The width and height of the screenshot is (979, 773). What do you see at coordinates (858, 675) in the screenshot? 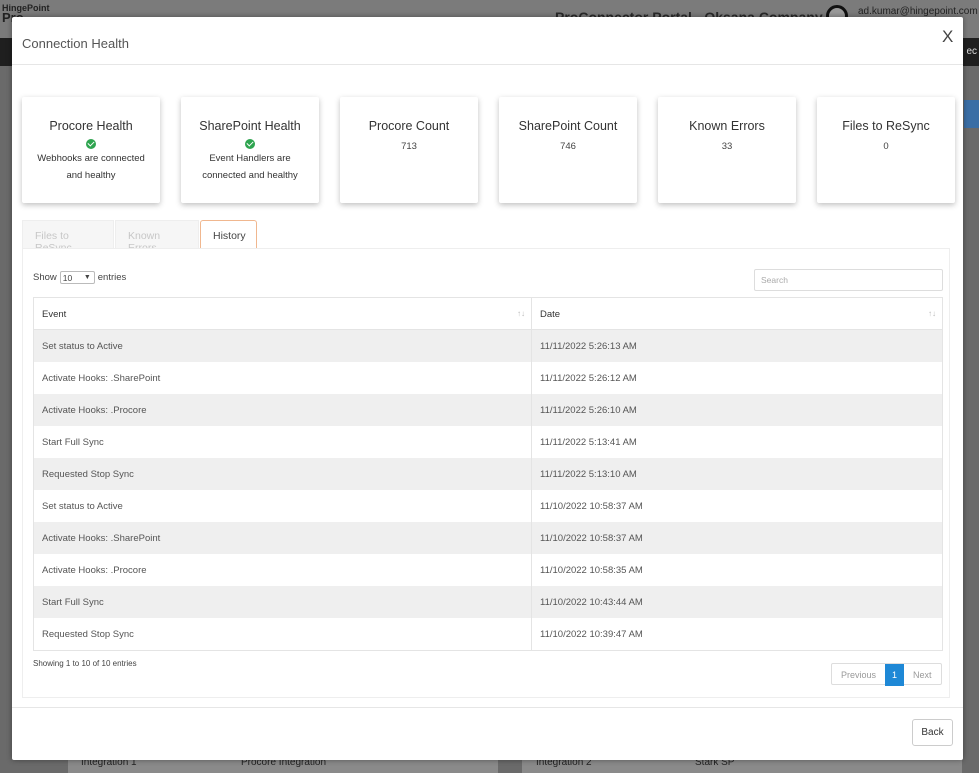
I see `previous-button: Previous` at bounding box center [858, 675].